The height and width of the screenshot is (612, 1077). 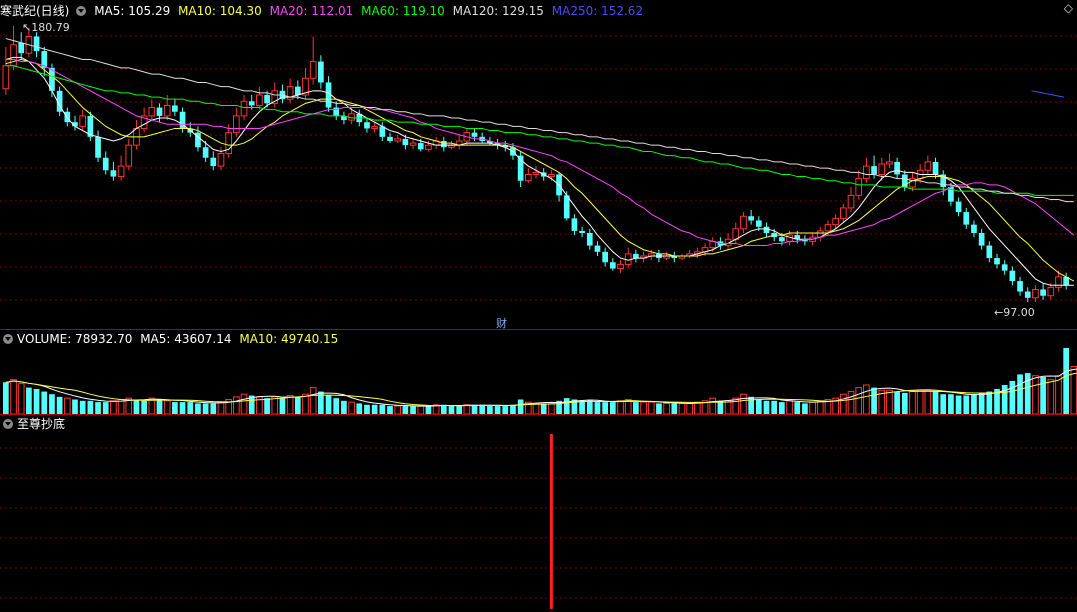 What do you see at coordinates (34, 11) in the screenshot?
I see `stock-name: 寒武纪(日线)` at bounding box center [34, 11].